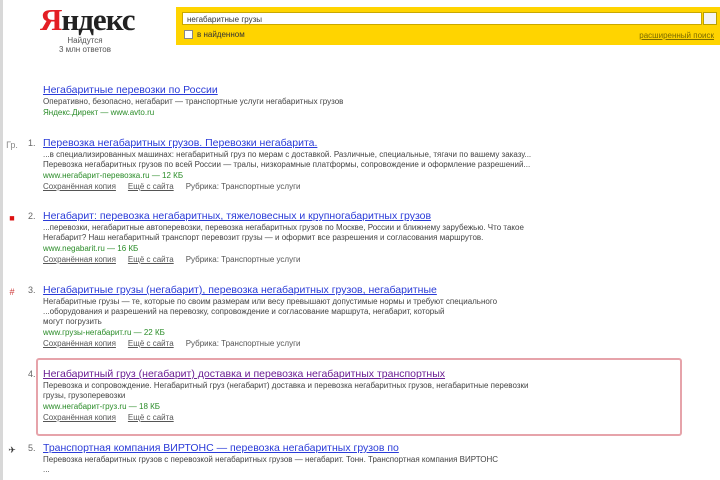  Describe the element at coordinates (72, 321) in the screenshot. I see `result-snippet: могут погрузить` at that location.